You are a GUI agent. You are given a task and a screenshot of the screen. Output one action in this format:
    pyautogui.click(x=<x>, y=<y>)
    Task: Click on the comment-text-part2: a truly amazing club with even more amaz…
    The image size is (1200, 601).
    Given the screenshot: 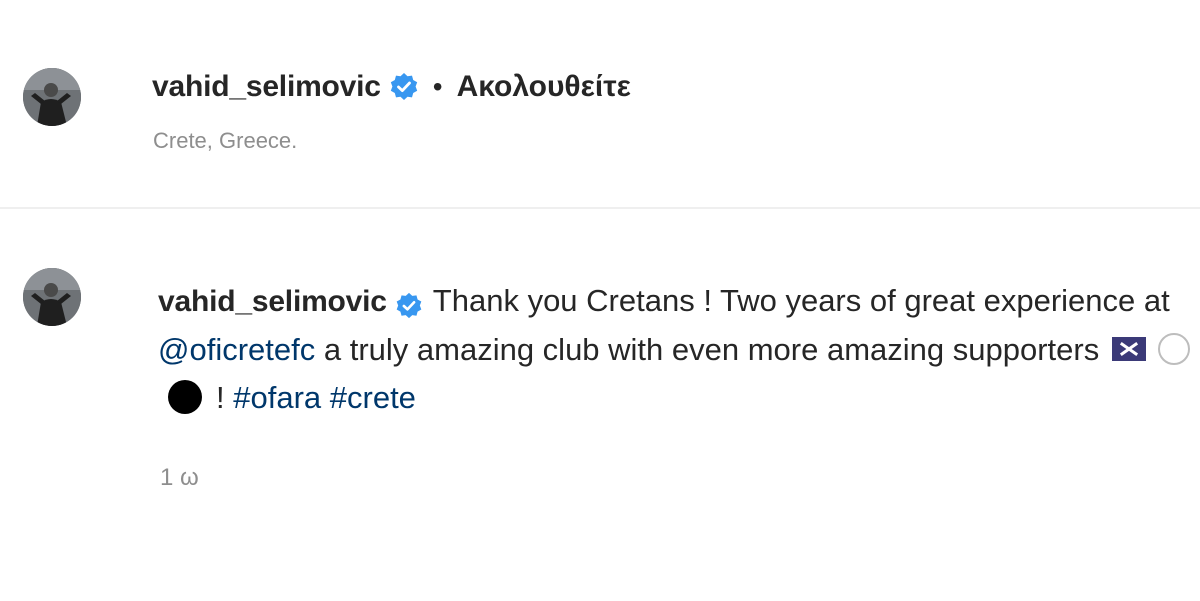 What is the action you would take?
    pyautogui.click(x=711, y=349)
    